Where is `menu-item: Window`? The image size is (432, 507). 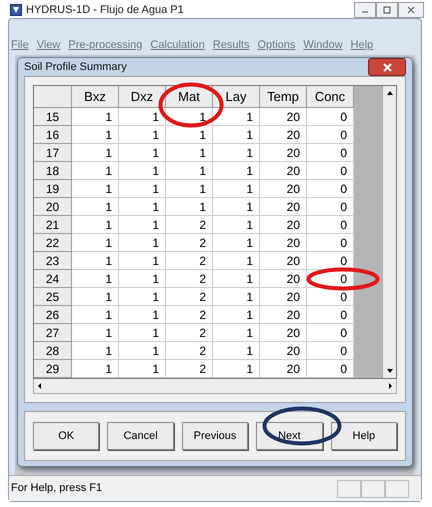
menu-item: Window is located at coordinates (323, 45).